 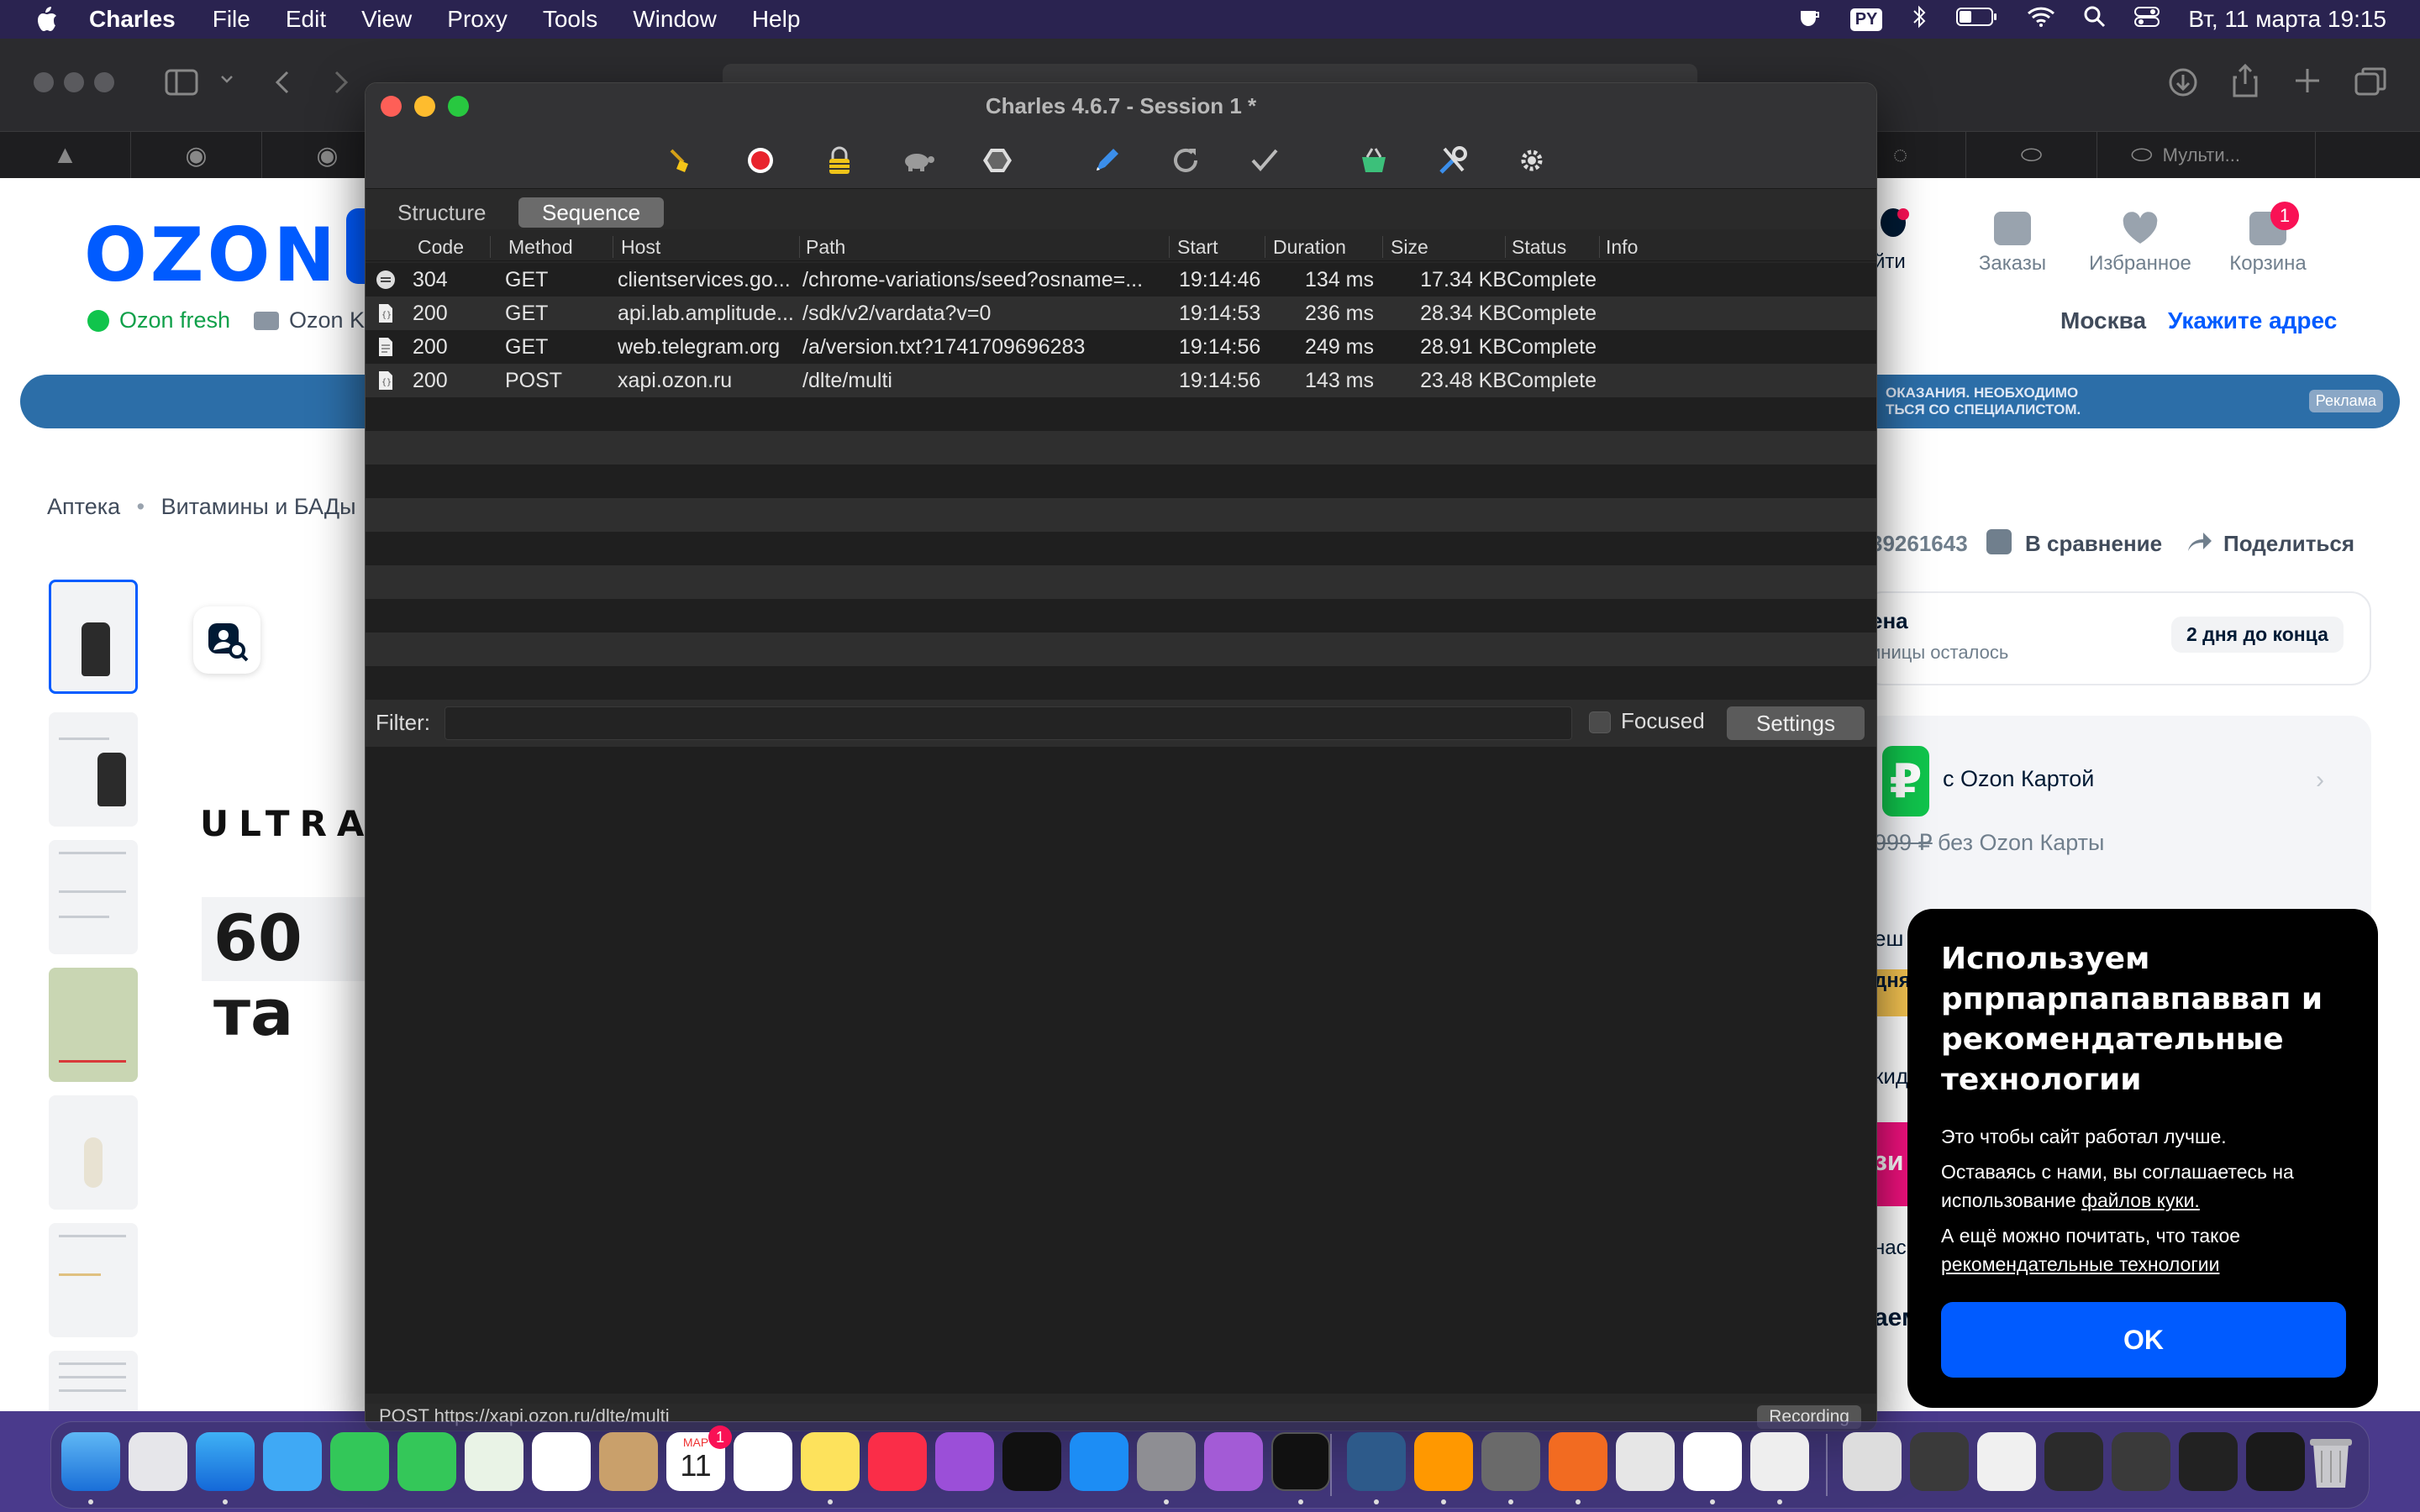 What do you see at coordinates (341, 84) in the screenshot?
I see `forward-icon` at bounding box center [341, 84].